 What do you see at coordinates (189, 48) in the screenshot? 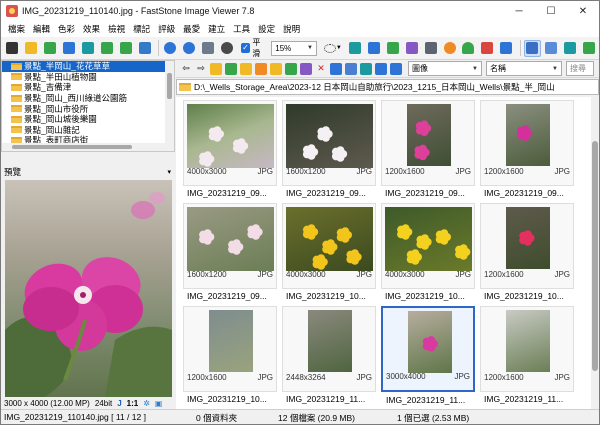
I see `zoom-out-button` at bounding box center [189, 48].